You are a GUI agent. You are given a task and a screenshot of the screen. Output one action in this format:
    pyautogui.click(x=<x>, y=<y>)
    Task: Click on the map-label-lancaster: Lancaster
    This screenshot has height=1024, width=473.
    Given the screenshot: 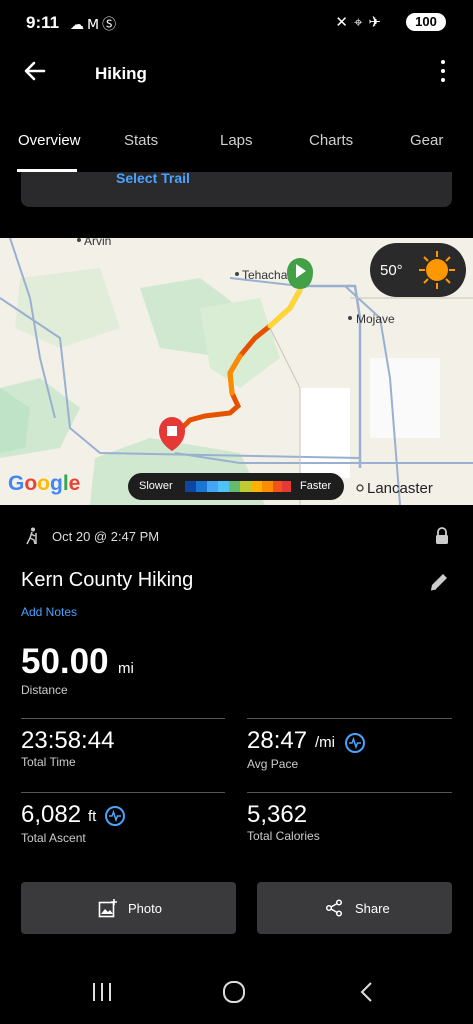 What is the action you would take?
    pyautogui.click(x=400, y=488)
    